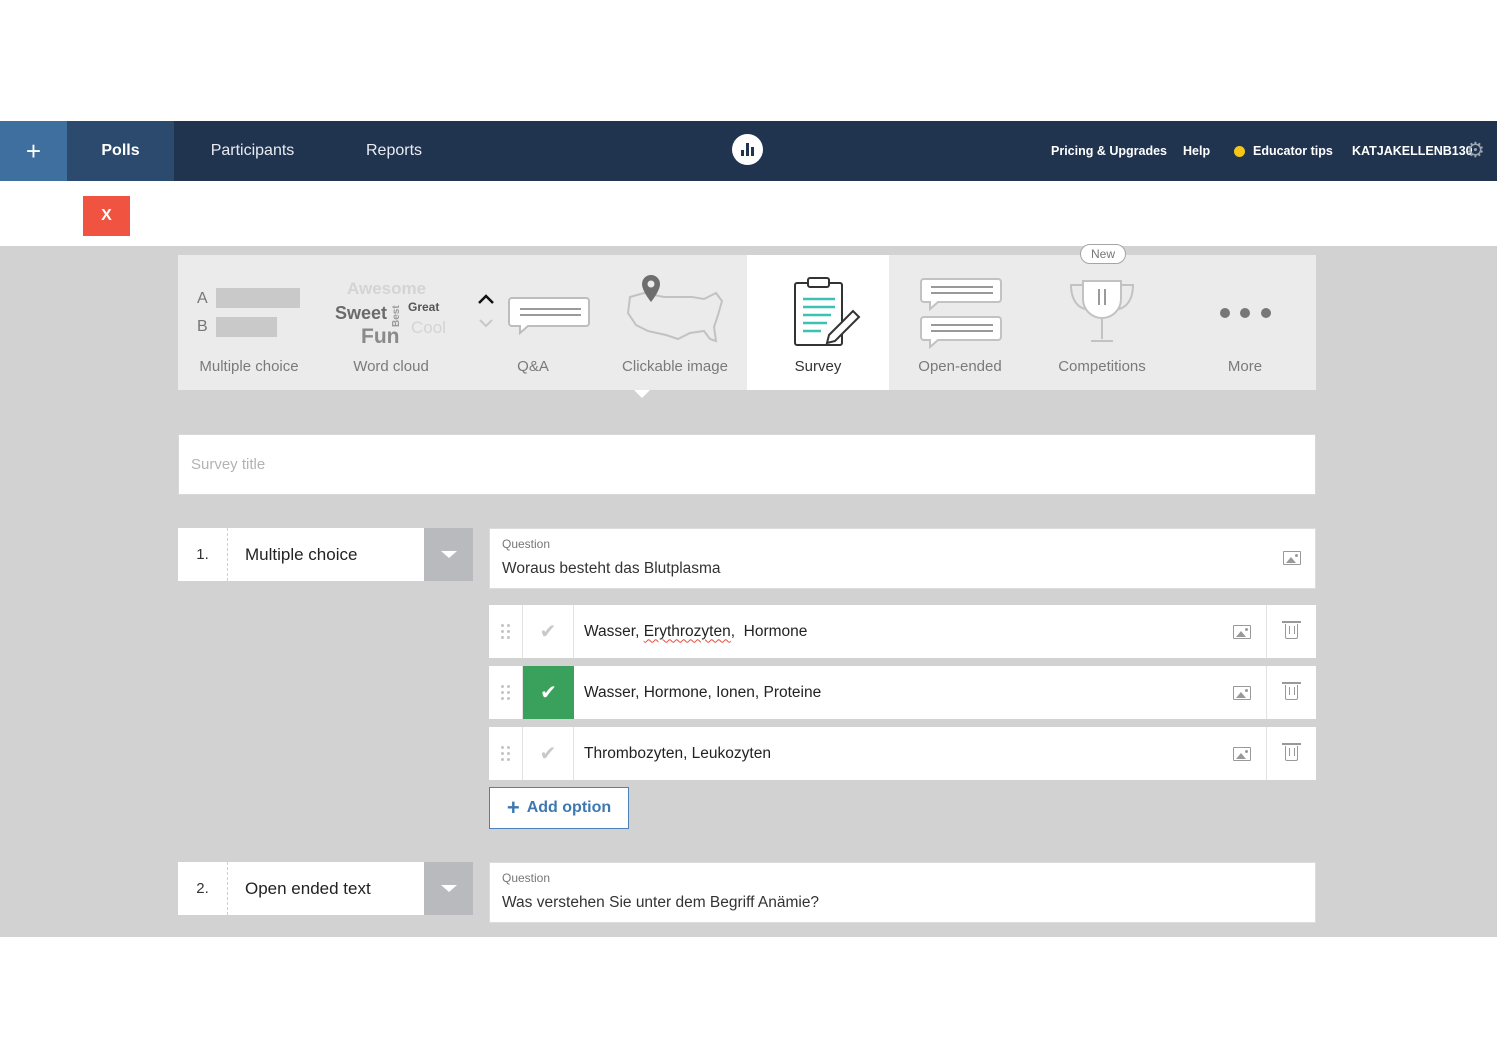 Image resolution: width=1497 pixels, height=1058 pixels. I want to click on active-type-pointer, so click(642, 394).